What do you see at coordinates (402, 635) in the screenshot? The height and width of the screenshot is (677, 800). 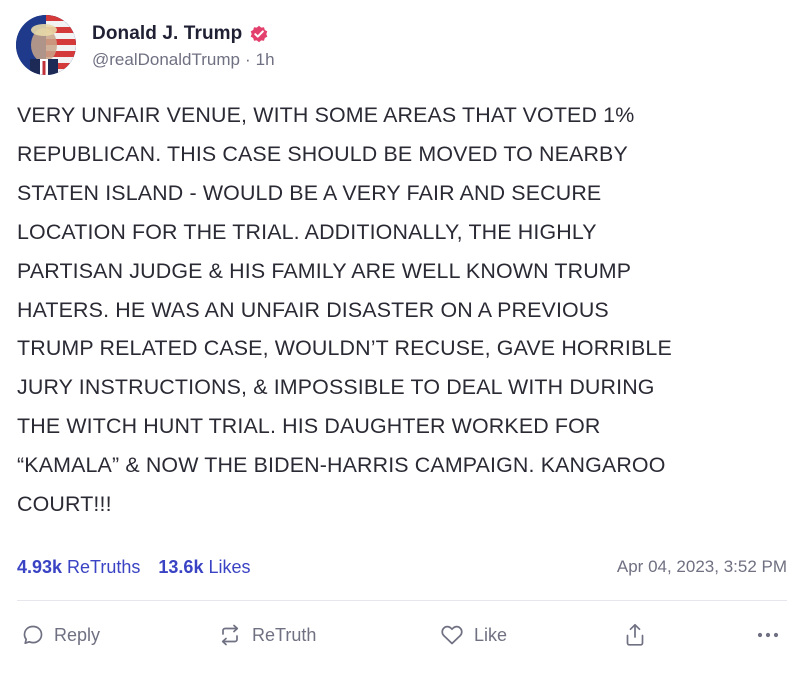 I see `action-bar: Reply ReTruth Like` at bounding box center [402, 635].